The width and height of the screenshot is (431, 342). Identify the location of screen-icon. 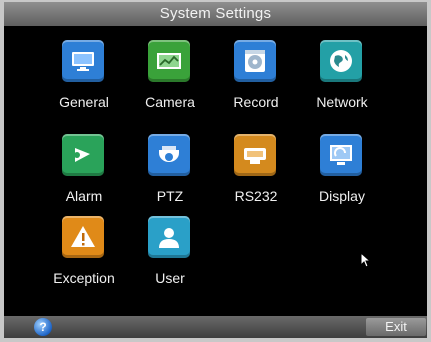
(341, 155).